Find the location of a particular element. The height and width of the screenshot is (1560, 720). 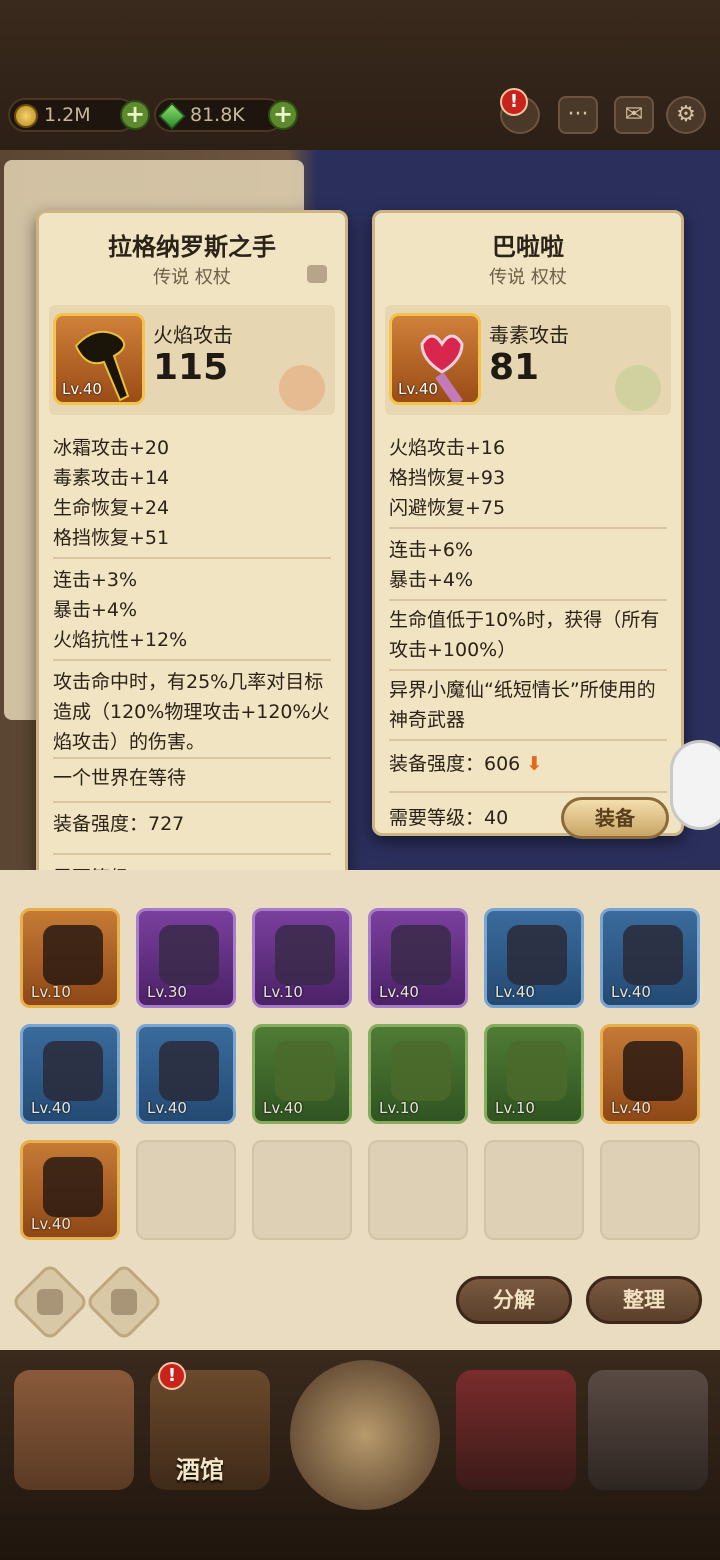

nav-forge-icon is located at coordinates (648, 1430).